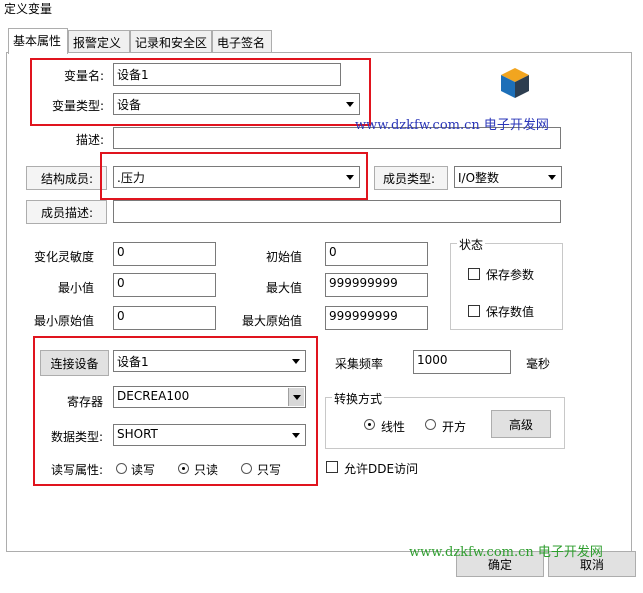 The height and width of the screenshot is (593, 643). What do you see at coordinates (63, 257) in the screenshot?
I see `sensitivity-label: 变化灵敏度` at bounding box center [63, 257].